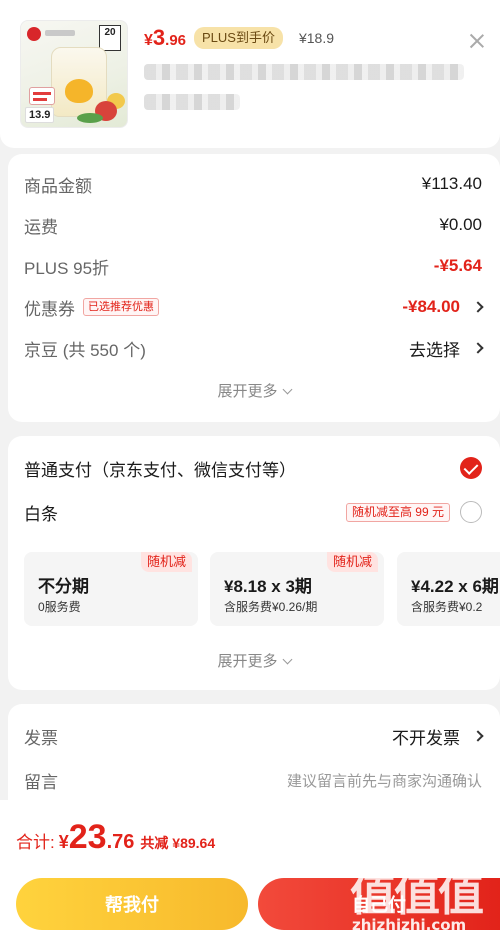 The width and height of the screenshot is (500, 940). Describe the element at coordinates (397, 512) in the screenshot. I see `baitiao-random-discount-tag: 随机减至高 99 元` at that location.